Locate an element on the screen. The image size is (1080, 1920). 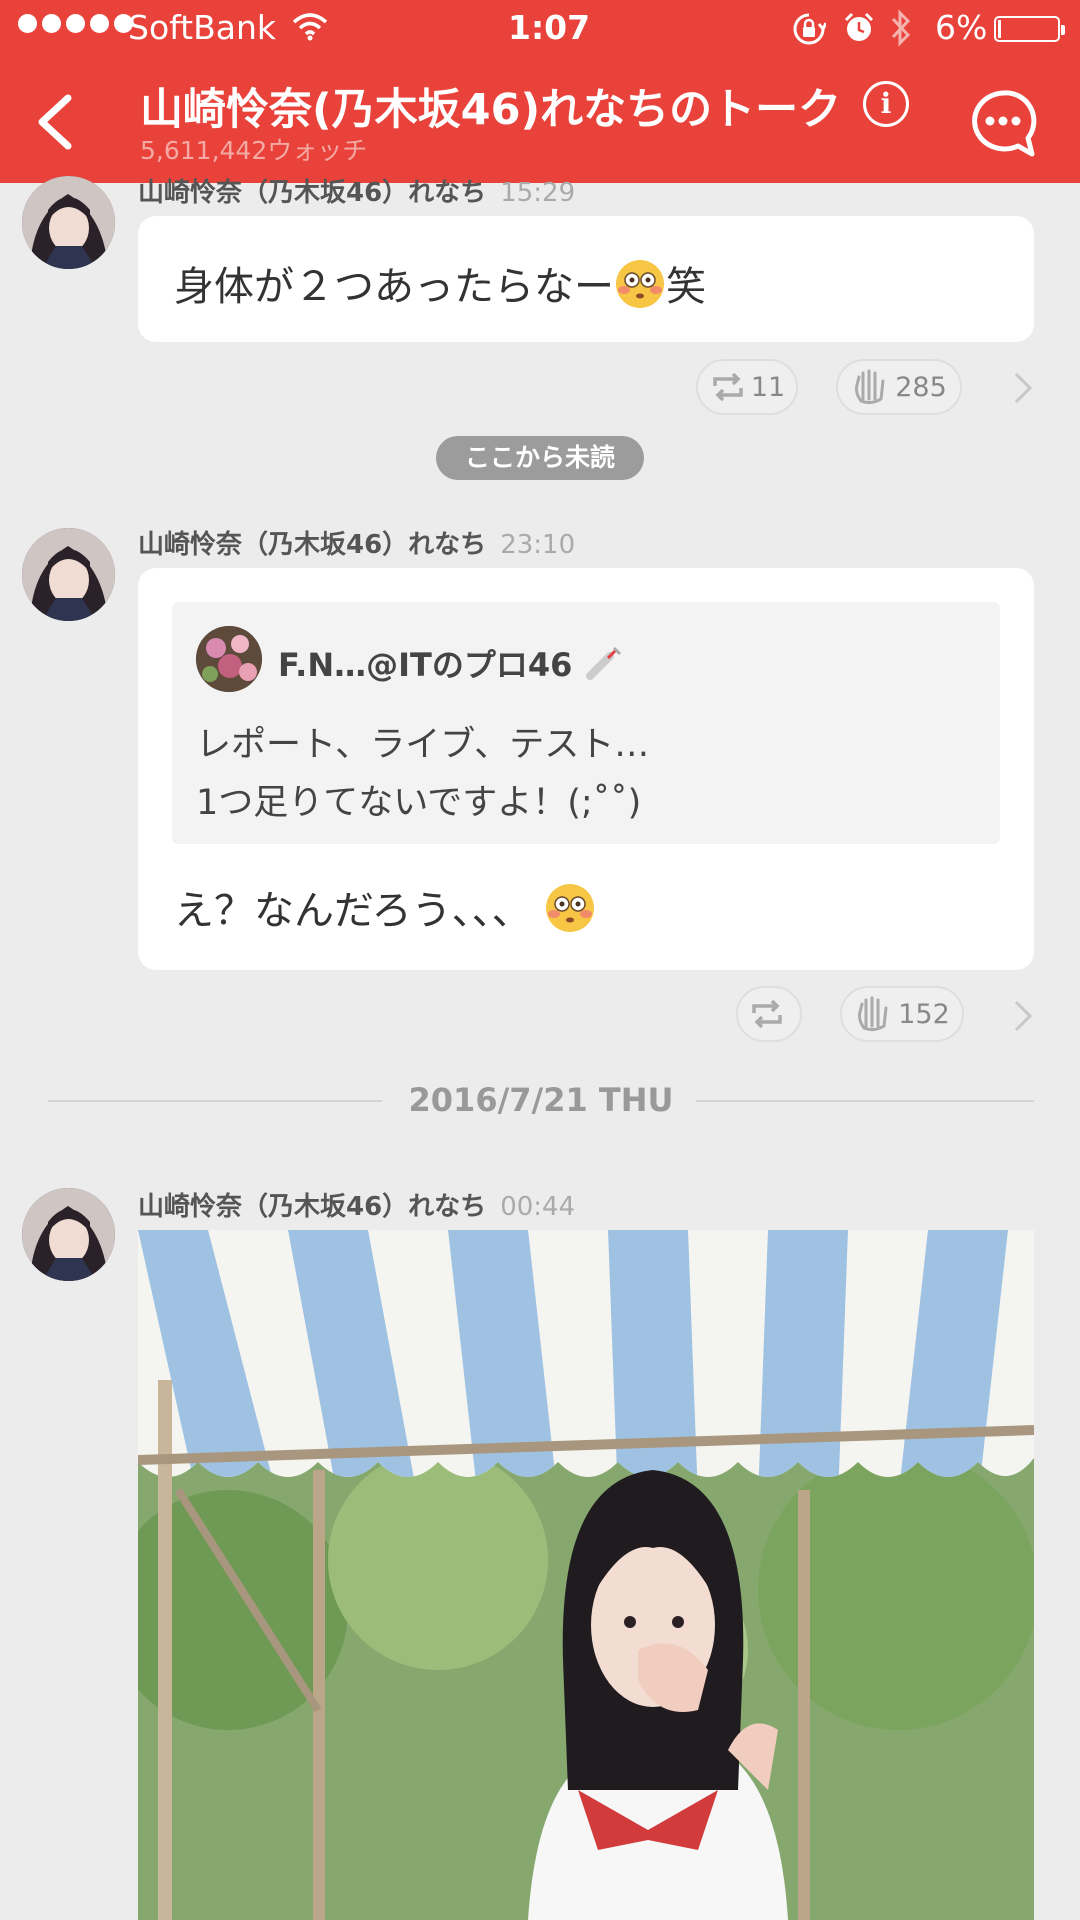
date-separator: 2016/7/21 THU is located at coordinates (541, 1100).